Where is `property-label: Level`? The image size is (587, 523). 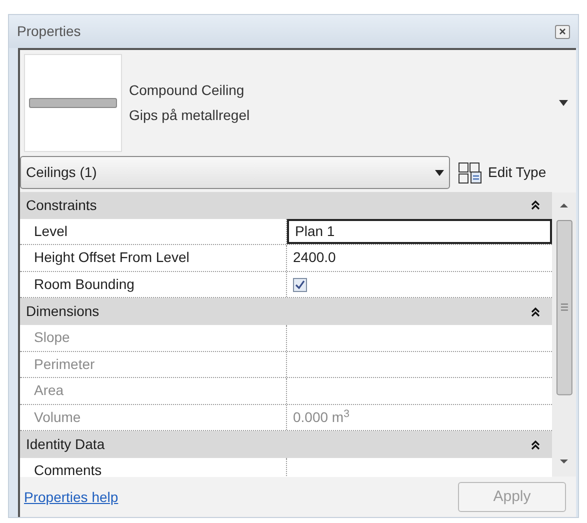 property-label: Level is located at coordinates (51, 231).